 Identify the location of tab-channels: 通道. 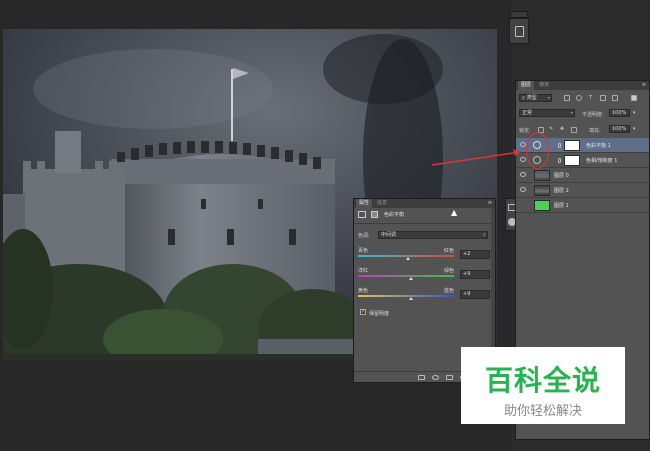
(544, 85).